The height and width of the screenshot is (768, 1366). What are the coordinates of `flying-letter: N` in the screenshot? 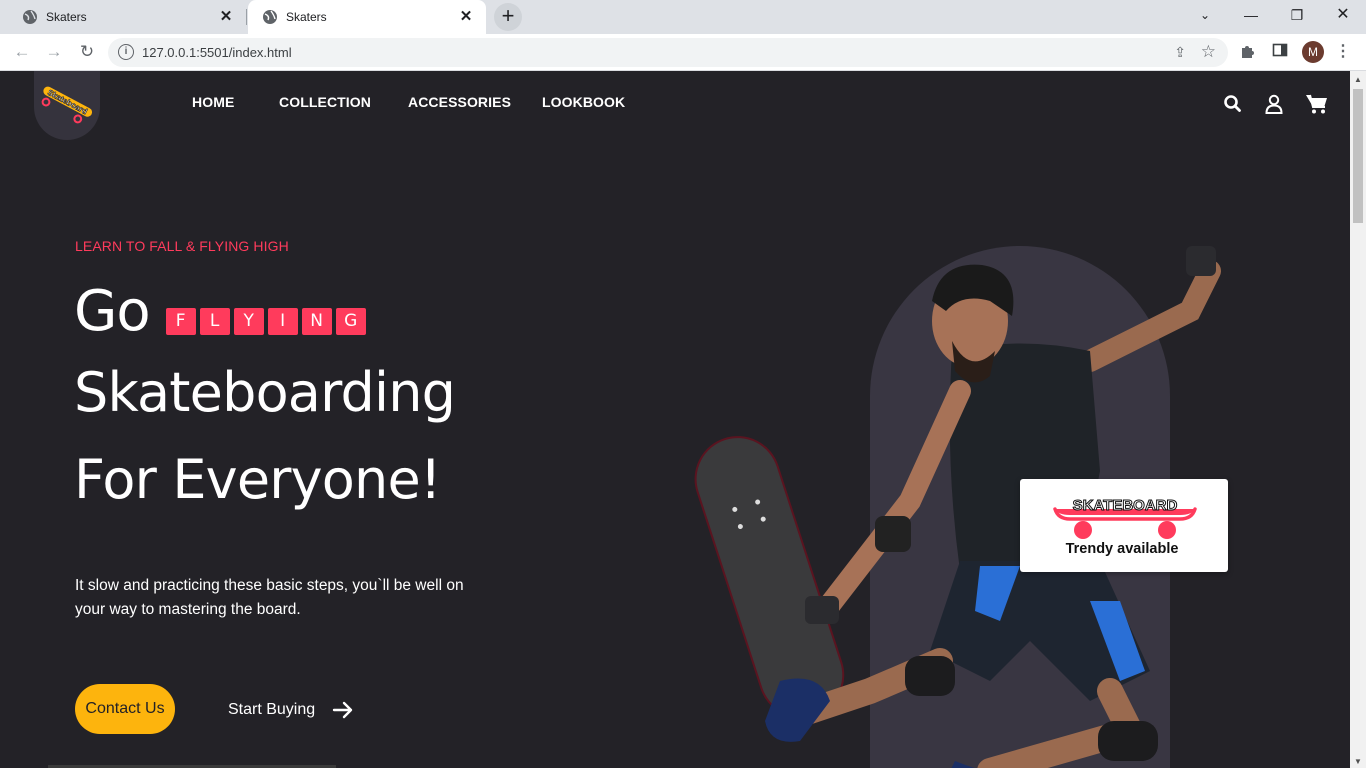 It's located at (316, 321).